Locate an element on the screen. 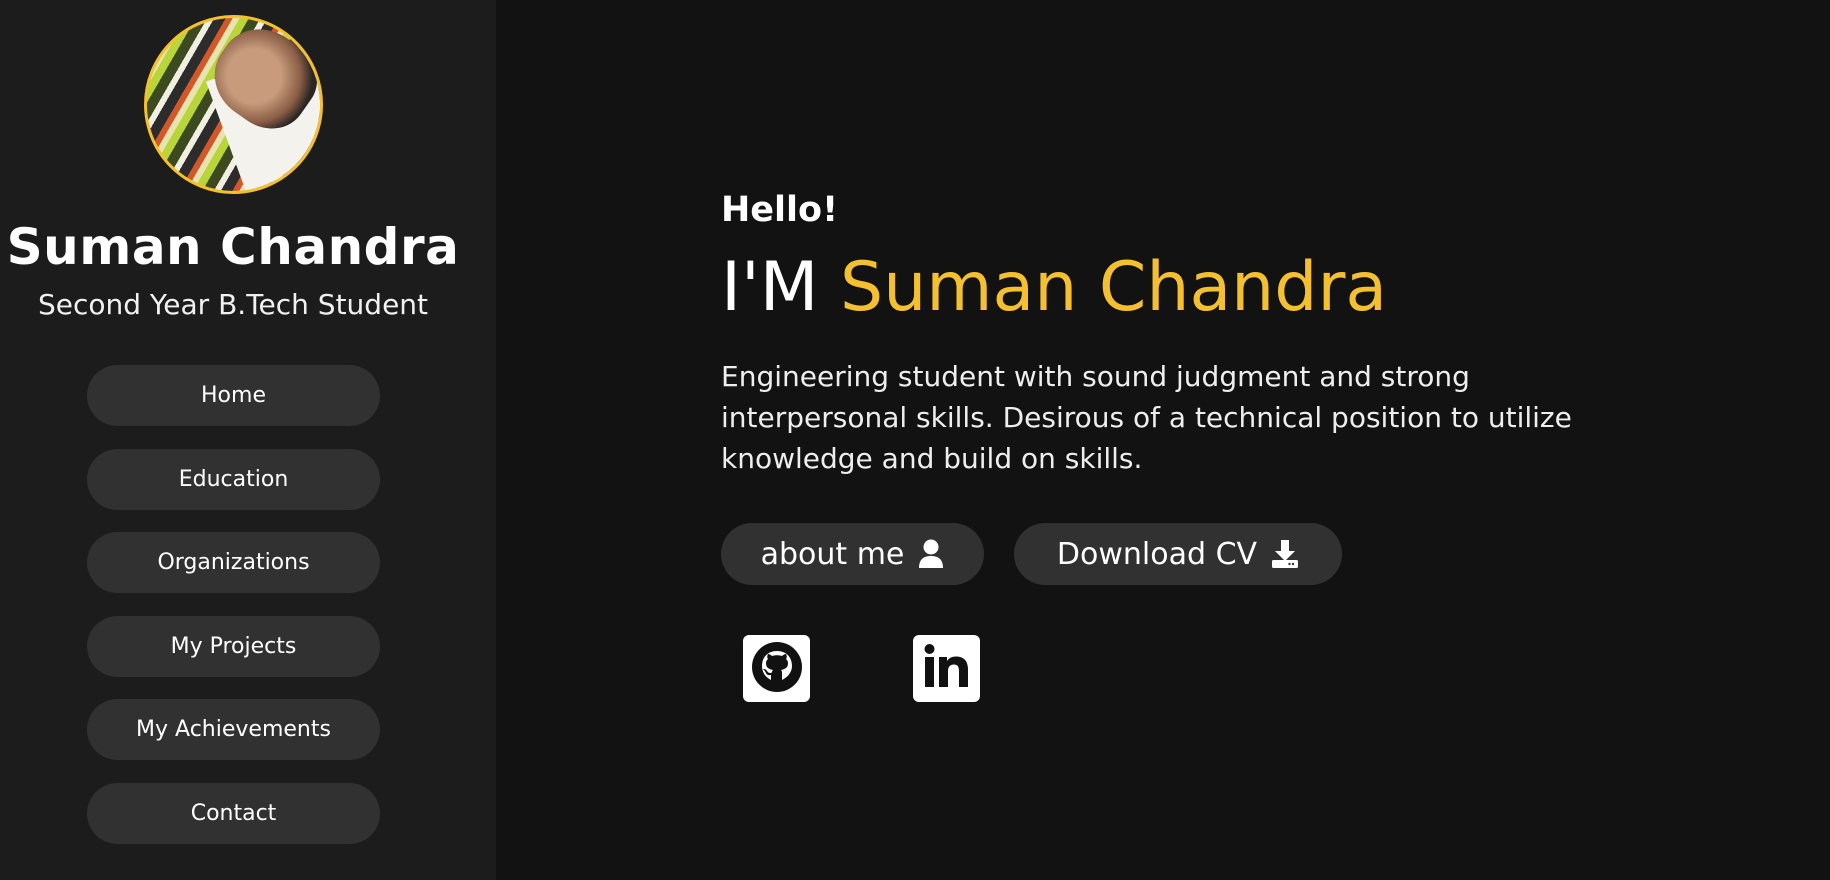 This screenshot has height=880, width=1830. linkedin-link is located at coordinates (946, 668).